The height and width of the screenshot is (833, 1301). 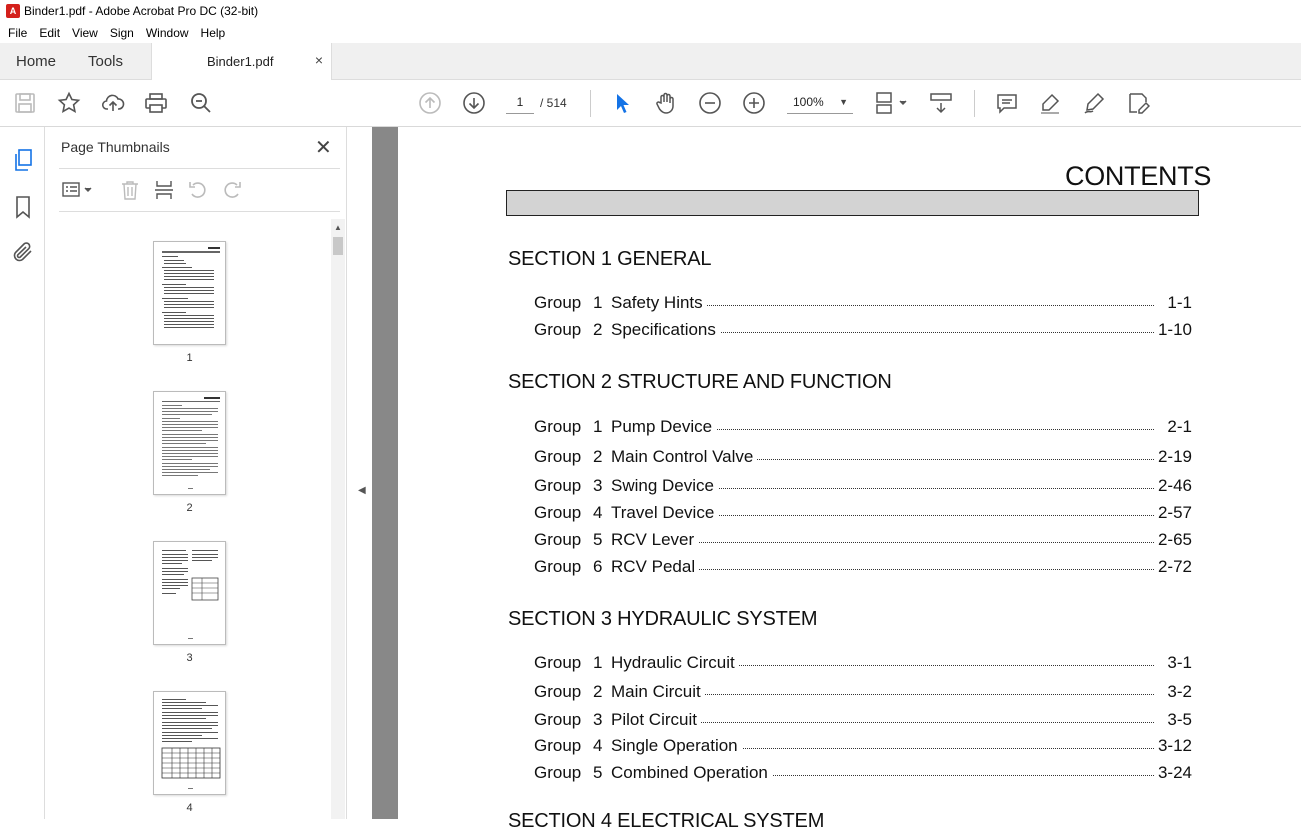 What do you see at coordinates (520, 102) in the screenshot?
I see `page-number-input: 1` at bounding box center [520, 102].